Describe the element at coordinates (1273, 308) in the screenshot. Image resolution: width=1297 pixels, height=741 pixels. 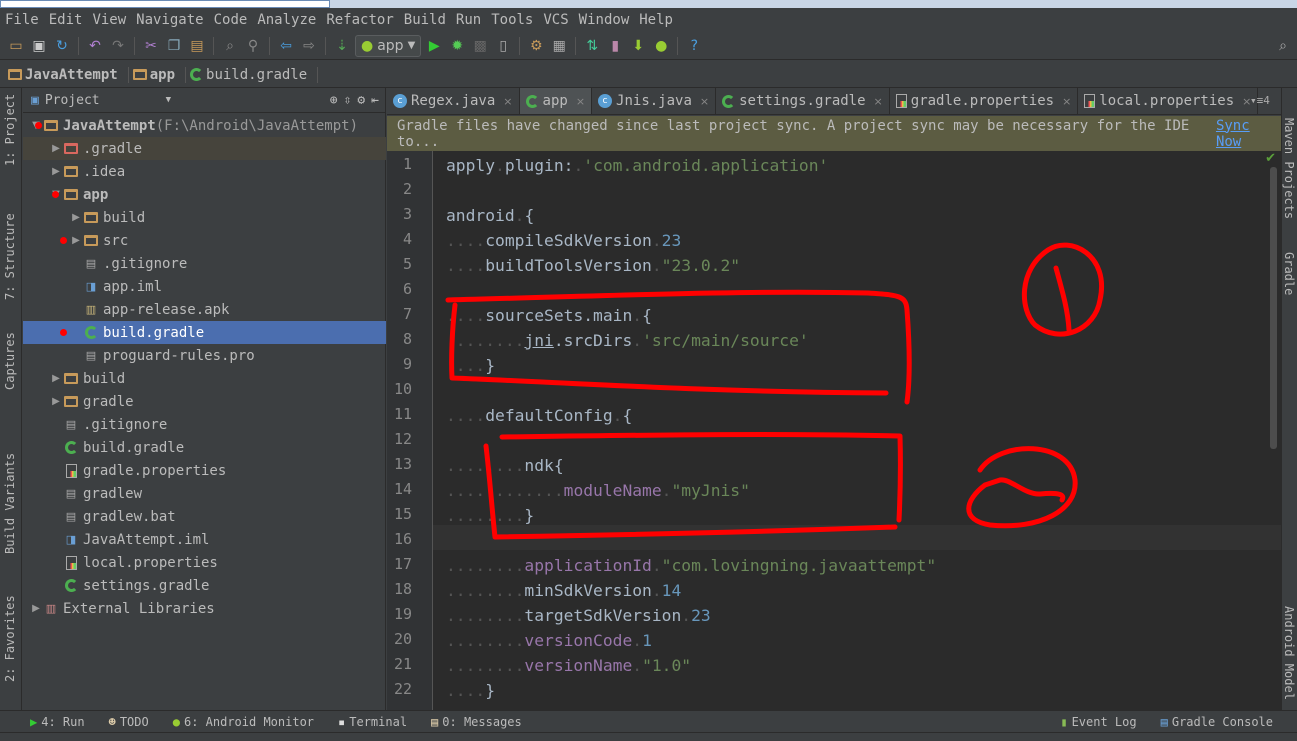
I see `vertical-scrollbar` at that location.